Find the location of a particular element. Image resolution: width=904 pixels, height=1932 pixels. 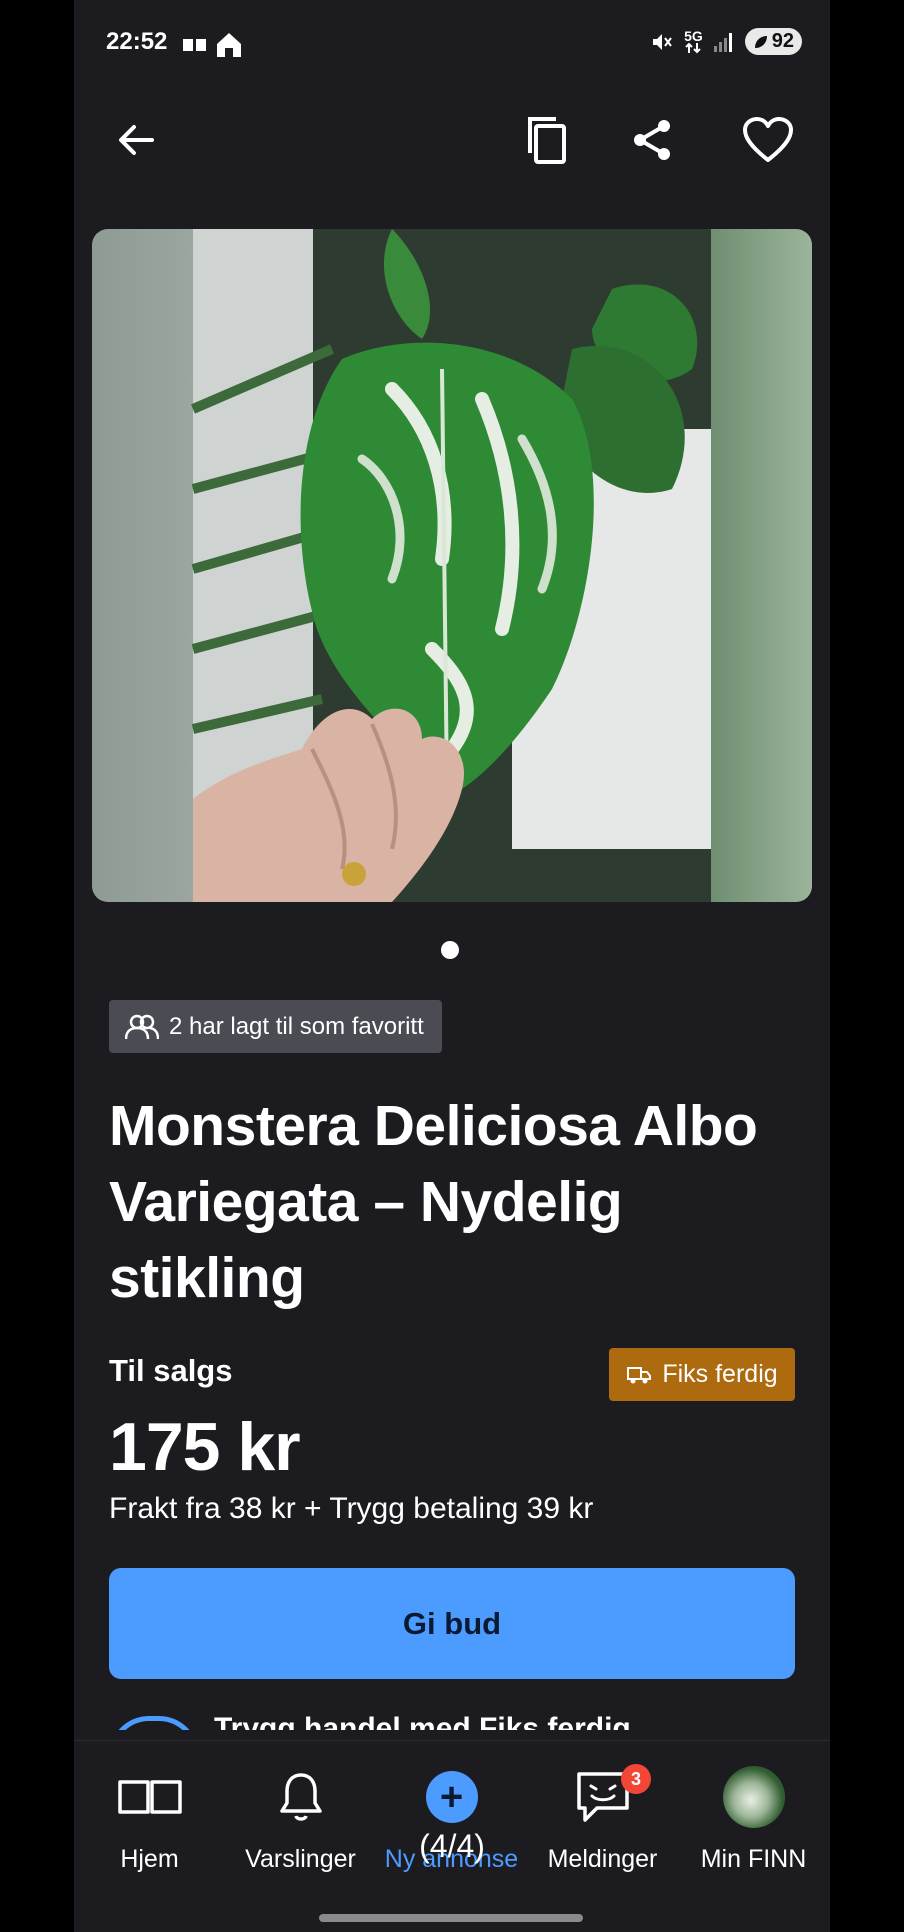

tab-my-finn-icon-wrap is located at coordinates (754, 1797).